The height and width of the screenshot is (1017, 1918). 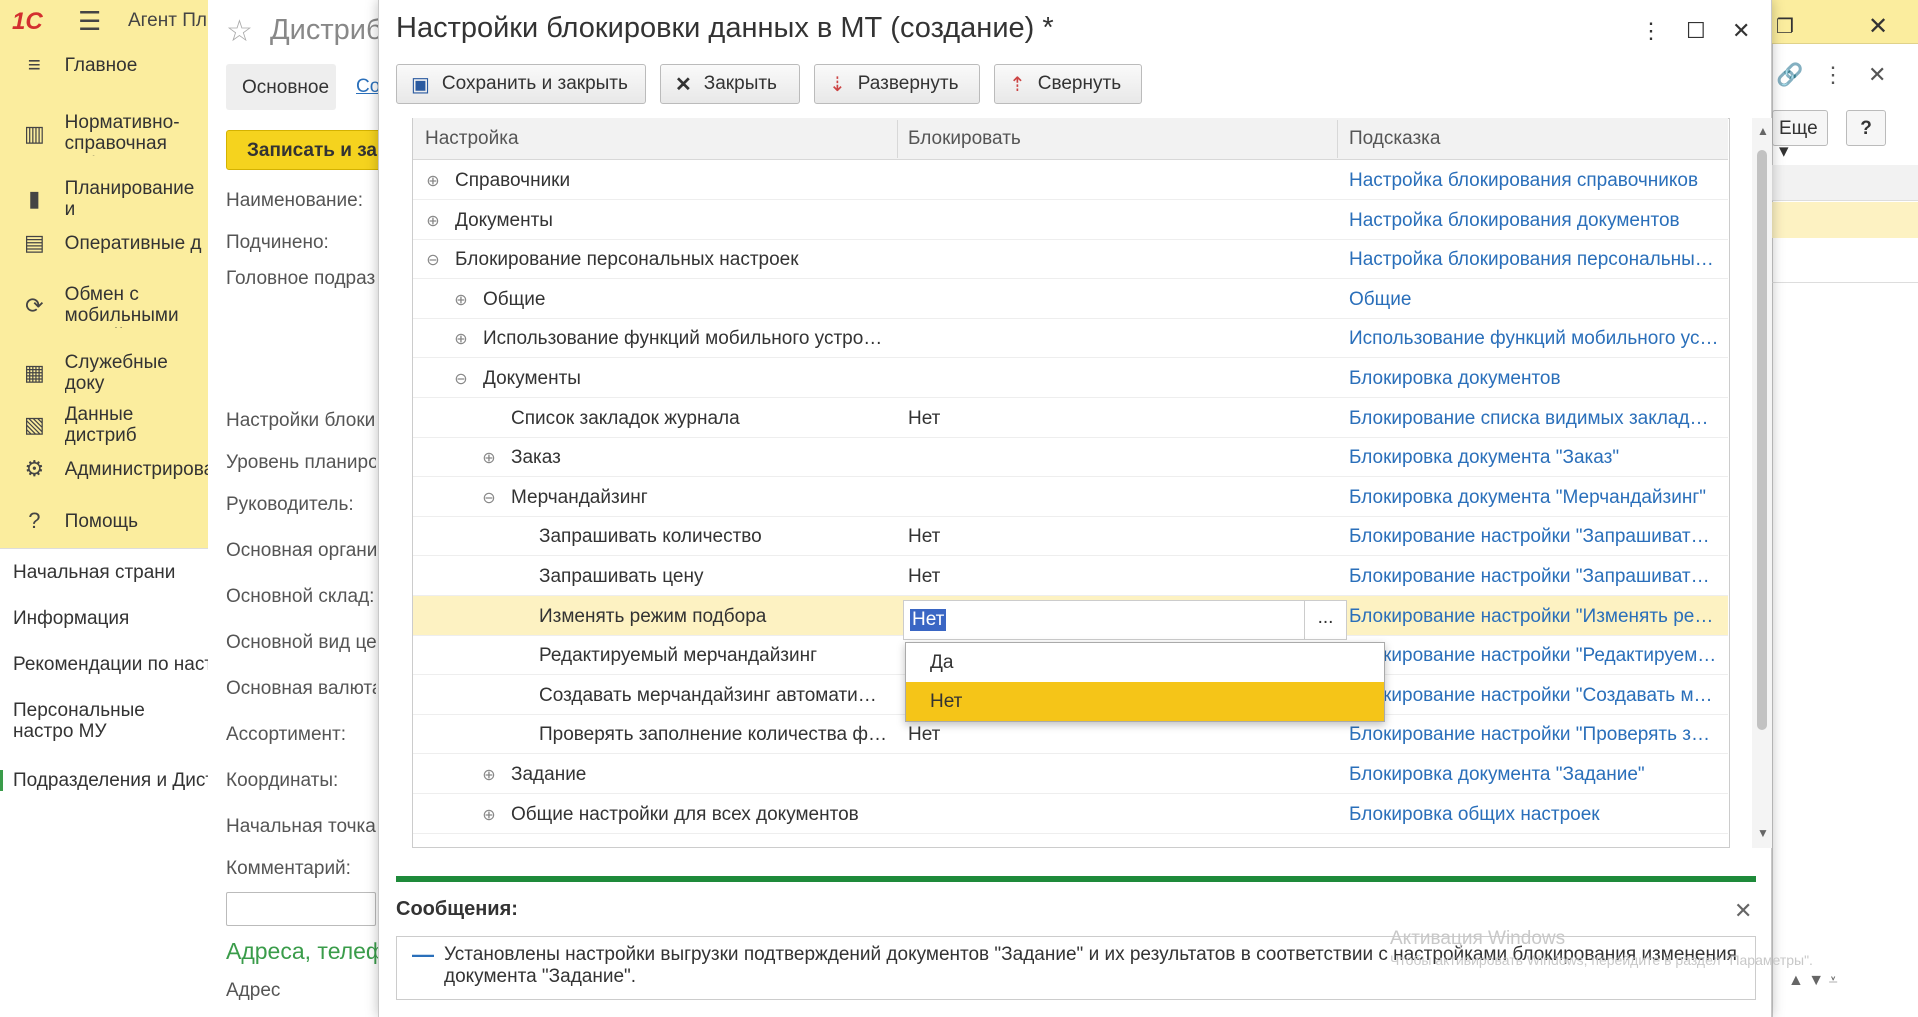 I want to click on dropdown-option-yes: Да, so click(x=1145, y=662).